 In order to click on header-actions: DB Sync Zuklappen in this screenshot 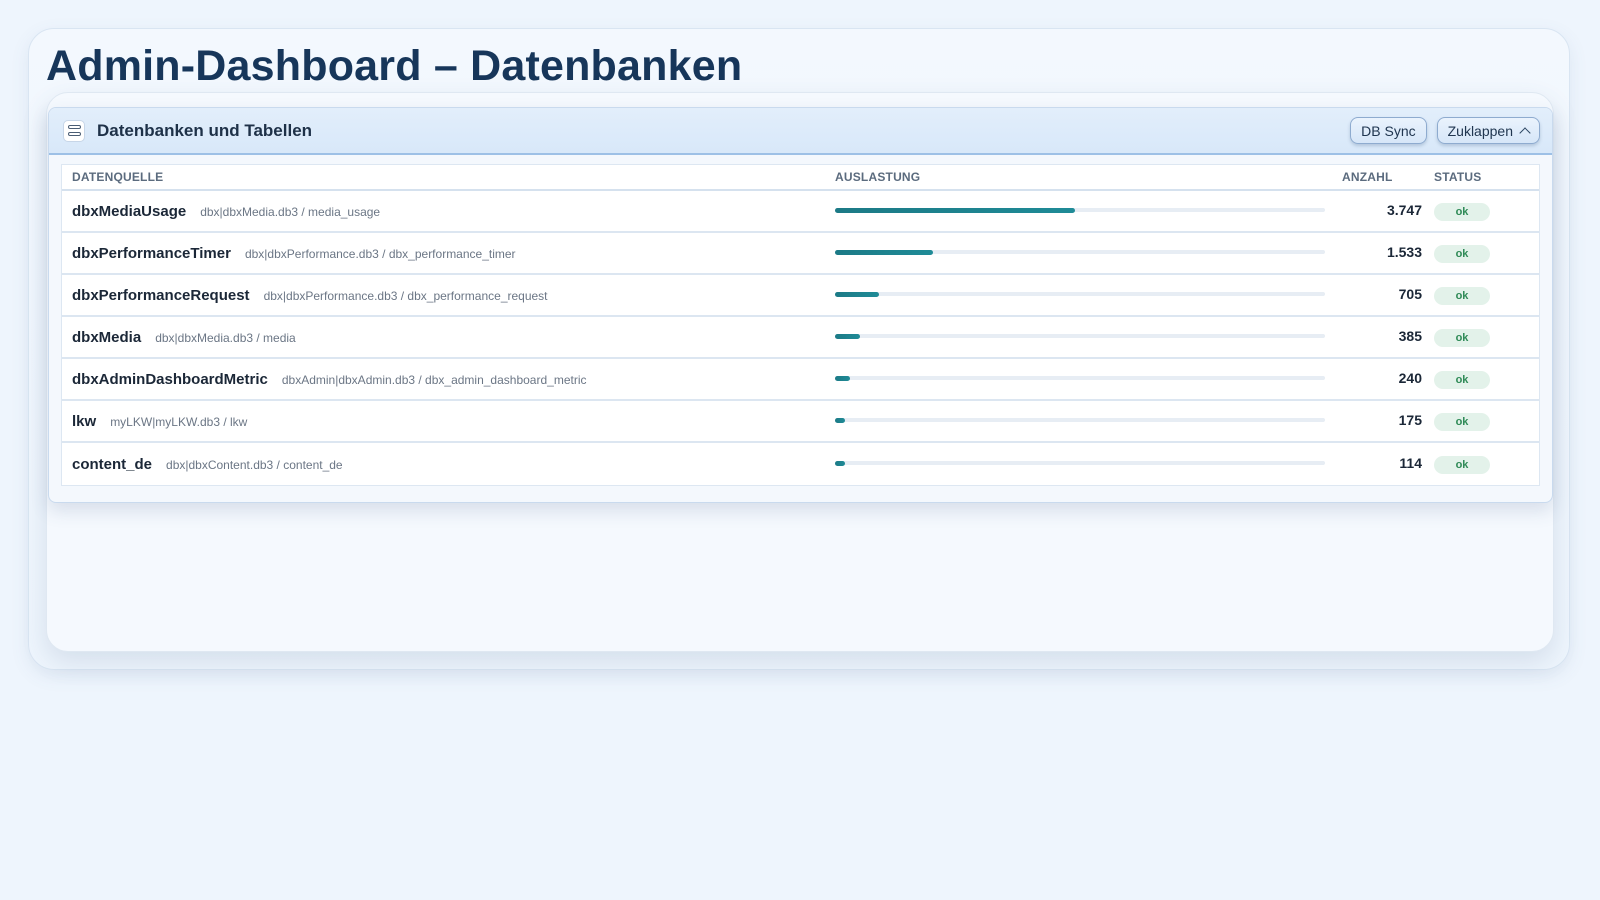, I will do `click(1445, 130)`.